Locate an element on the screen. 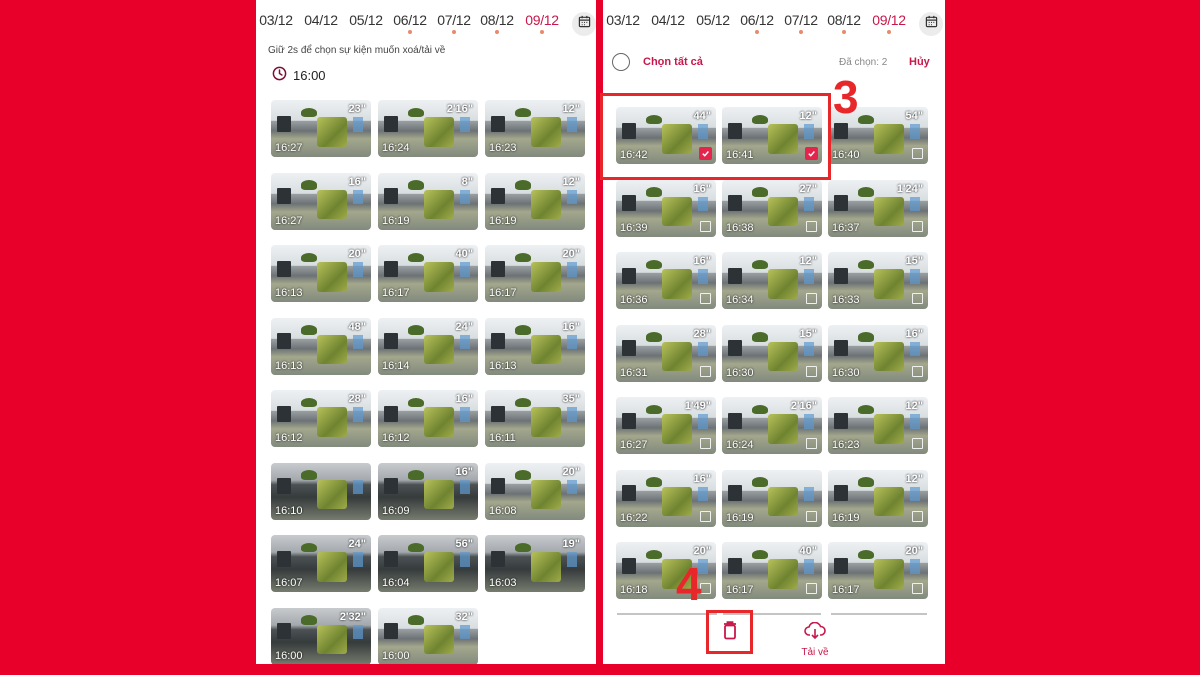 The width and height of the screenshot is (1200, 675). event-thumbnail: 27" 16:38 is located at coordinates (772, 208).